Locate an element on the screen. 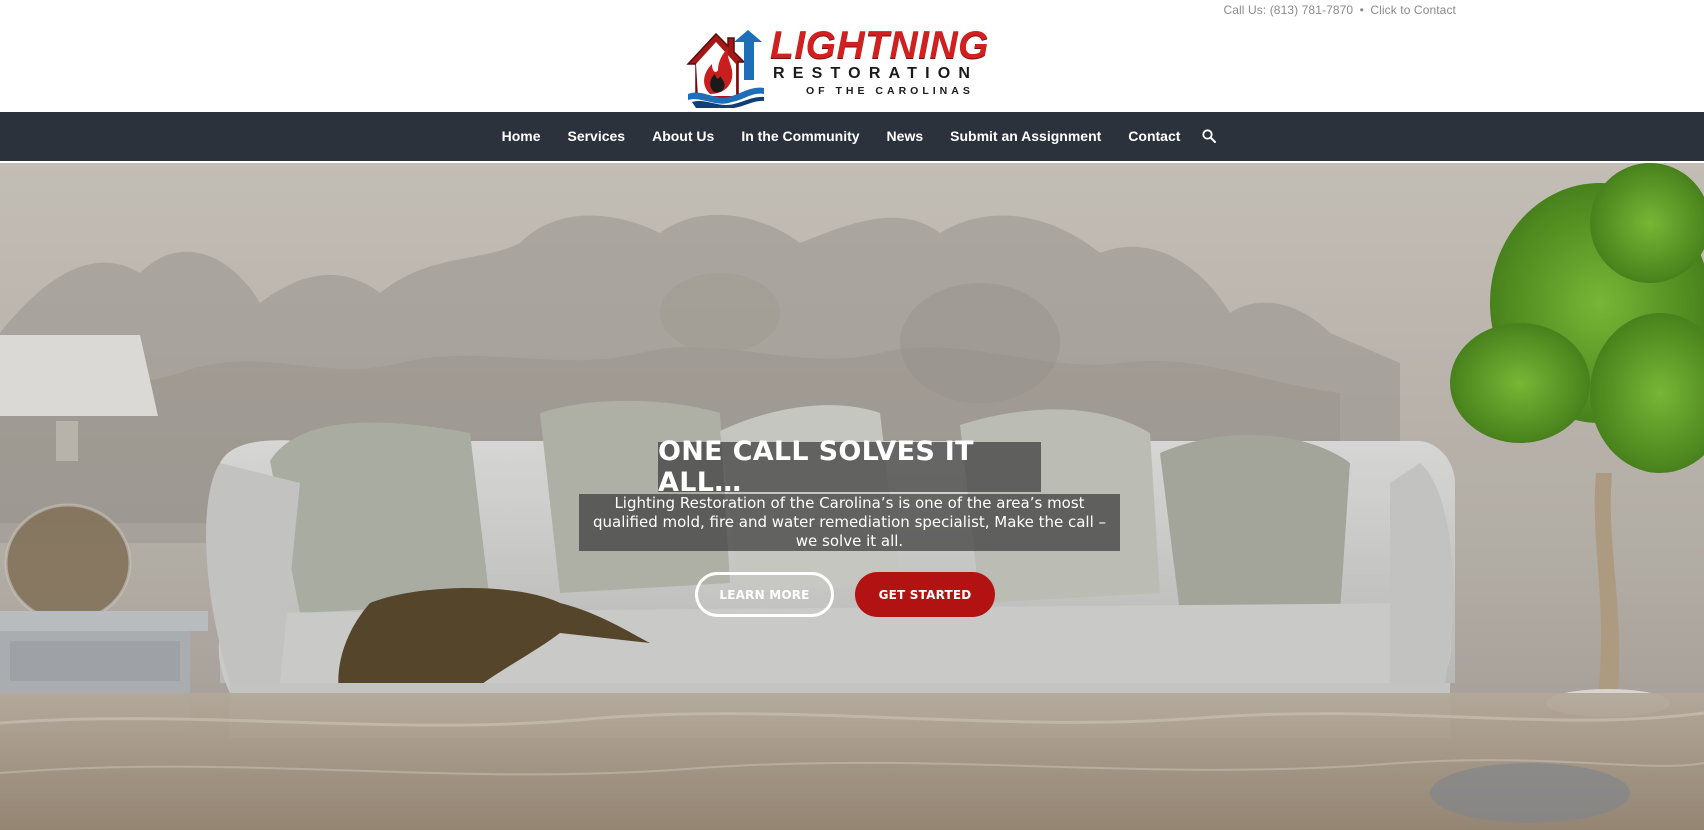  nav-search-button is located at coordinates (1209, 136).